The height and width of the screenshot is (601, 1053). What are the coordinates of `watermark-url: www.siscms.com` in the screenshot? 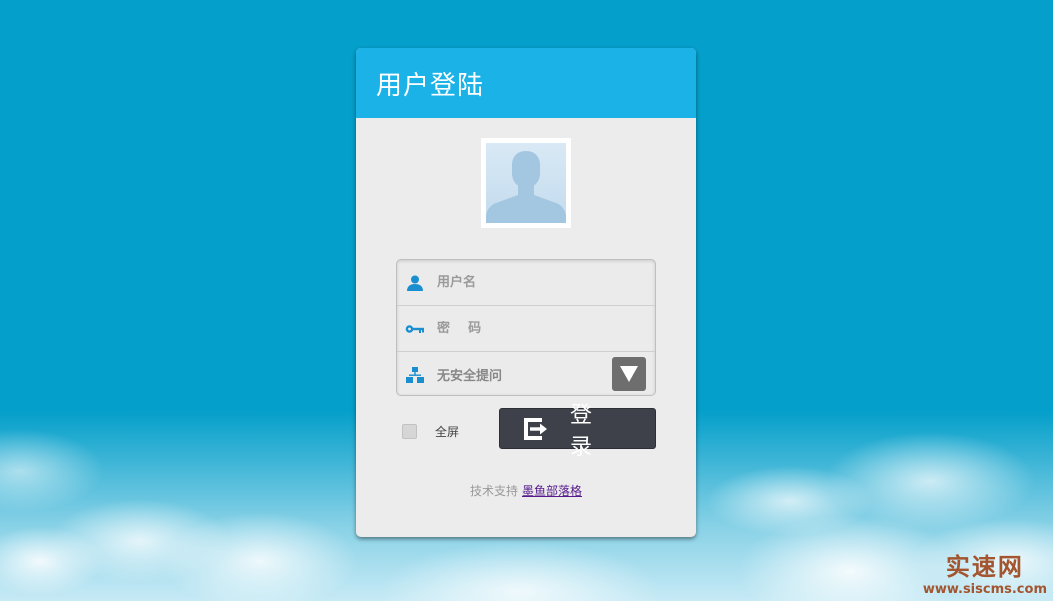 It's located at (984, 589).